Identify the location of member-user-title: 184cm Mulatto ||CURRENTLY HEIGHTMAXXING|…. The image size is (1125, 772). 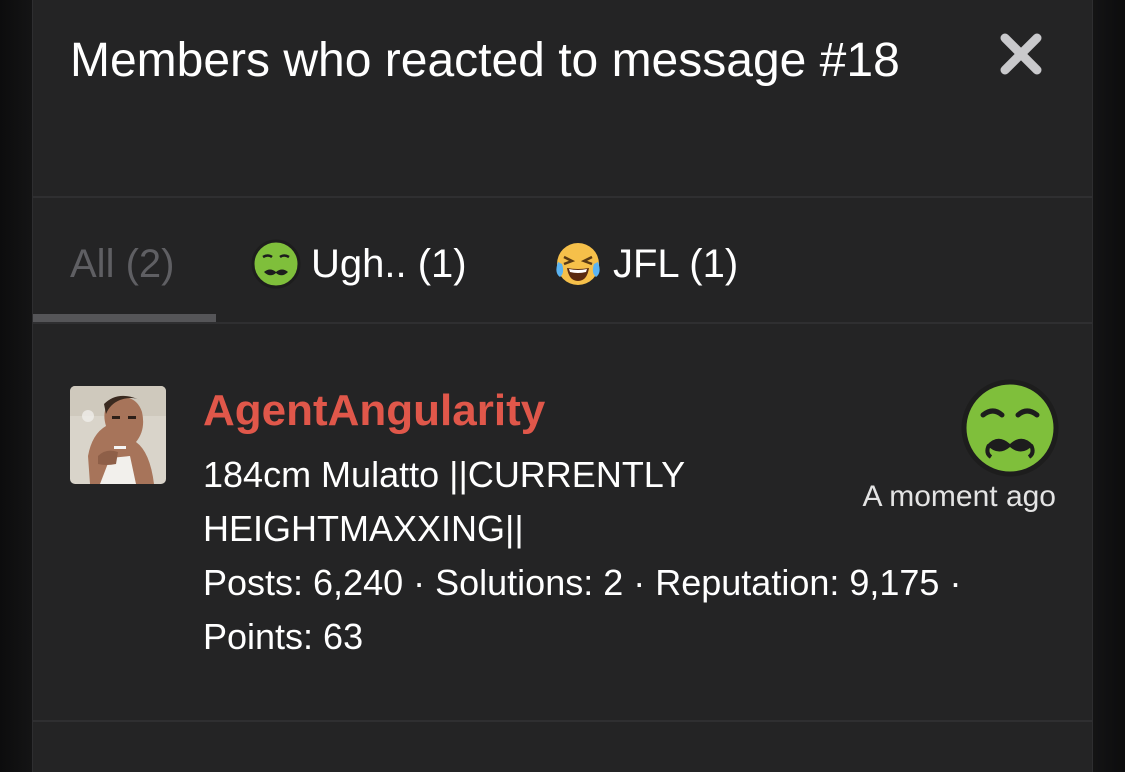
(444, 501).